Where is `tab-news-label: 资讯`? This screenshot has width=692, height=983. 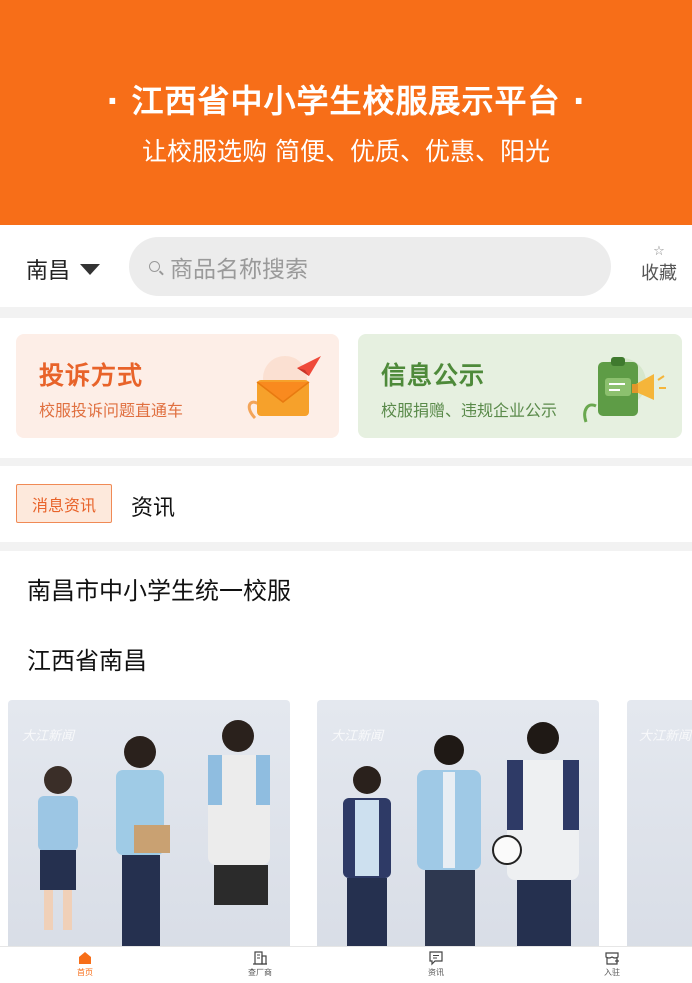
tab-news-label: 资讯 is located at coordinates (436, 972).